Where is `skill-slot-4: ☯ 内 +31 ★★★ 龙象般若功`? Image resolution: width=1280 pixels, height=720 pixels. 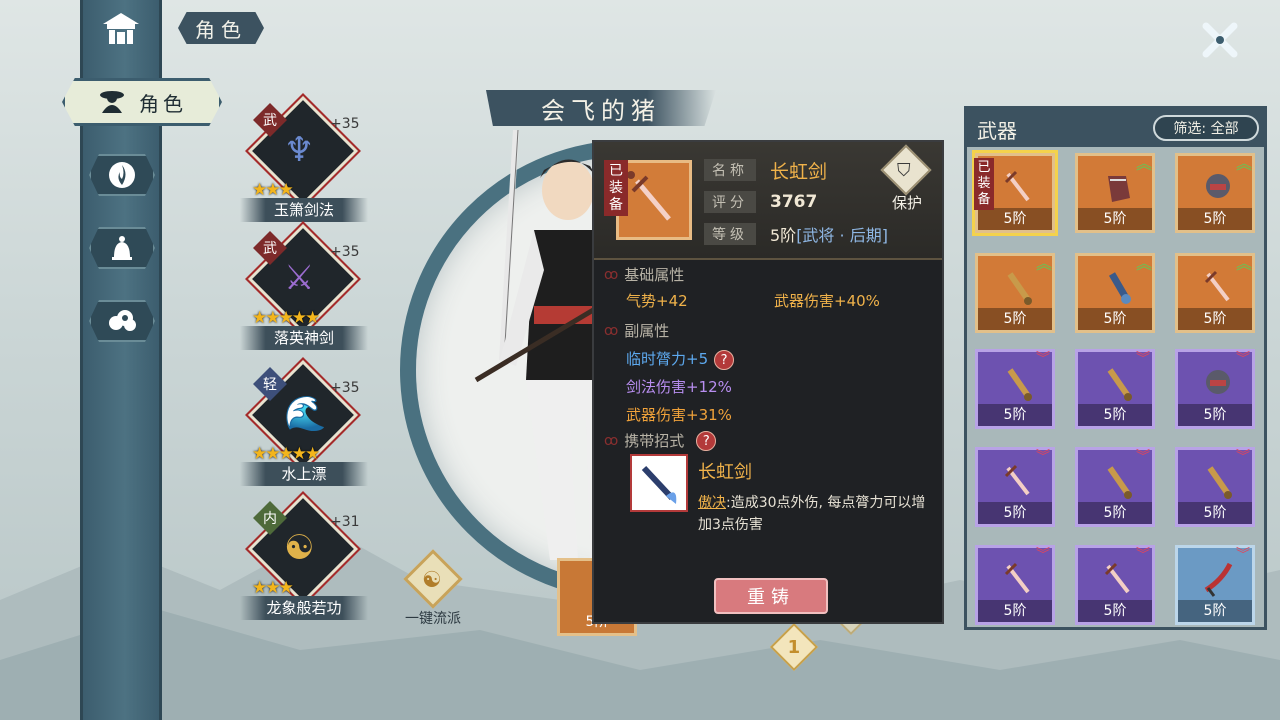
skill-slot-4: ☯ 内 +31 ★★★ 龙象般若功 is located at coordinates (304, 555).